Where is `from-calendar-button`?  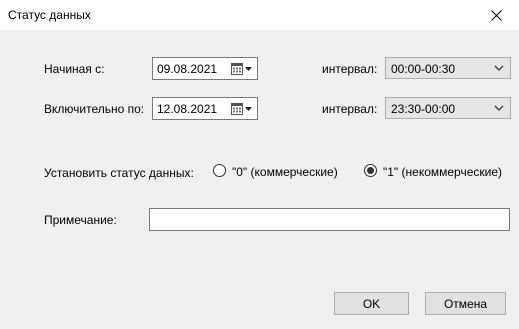
from-calendar-button is located at coordinates (242, 68).